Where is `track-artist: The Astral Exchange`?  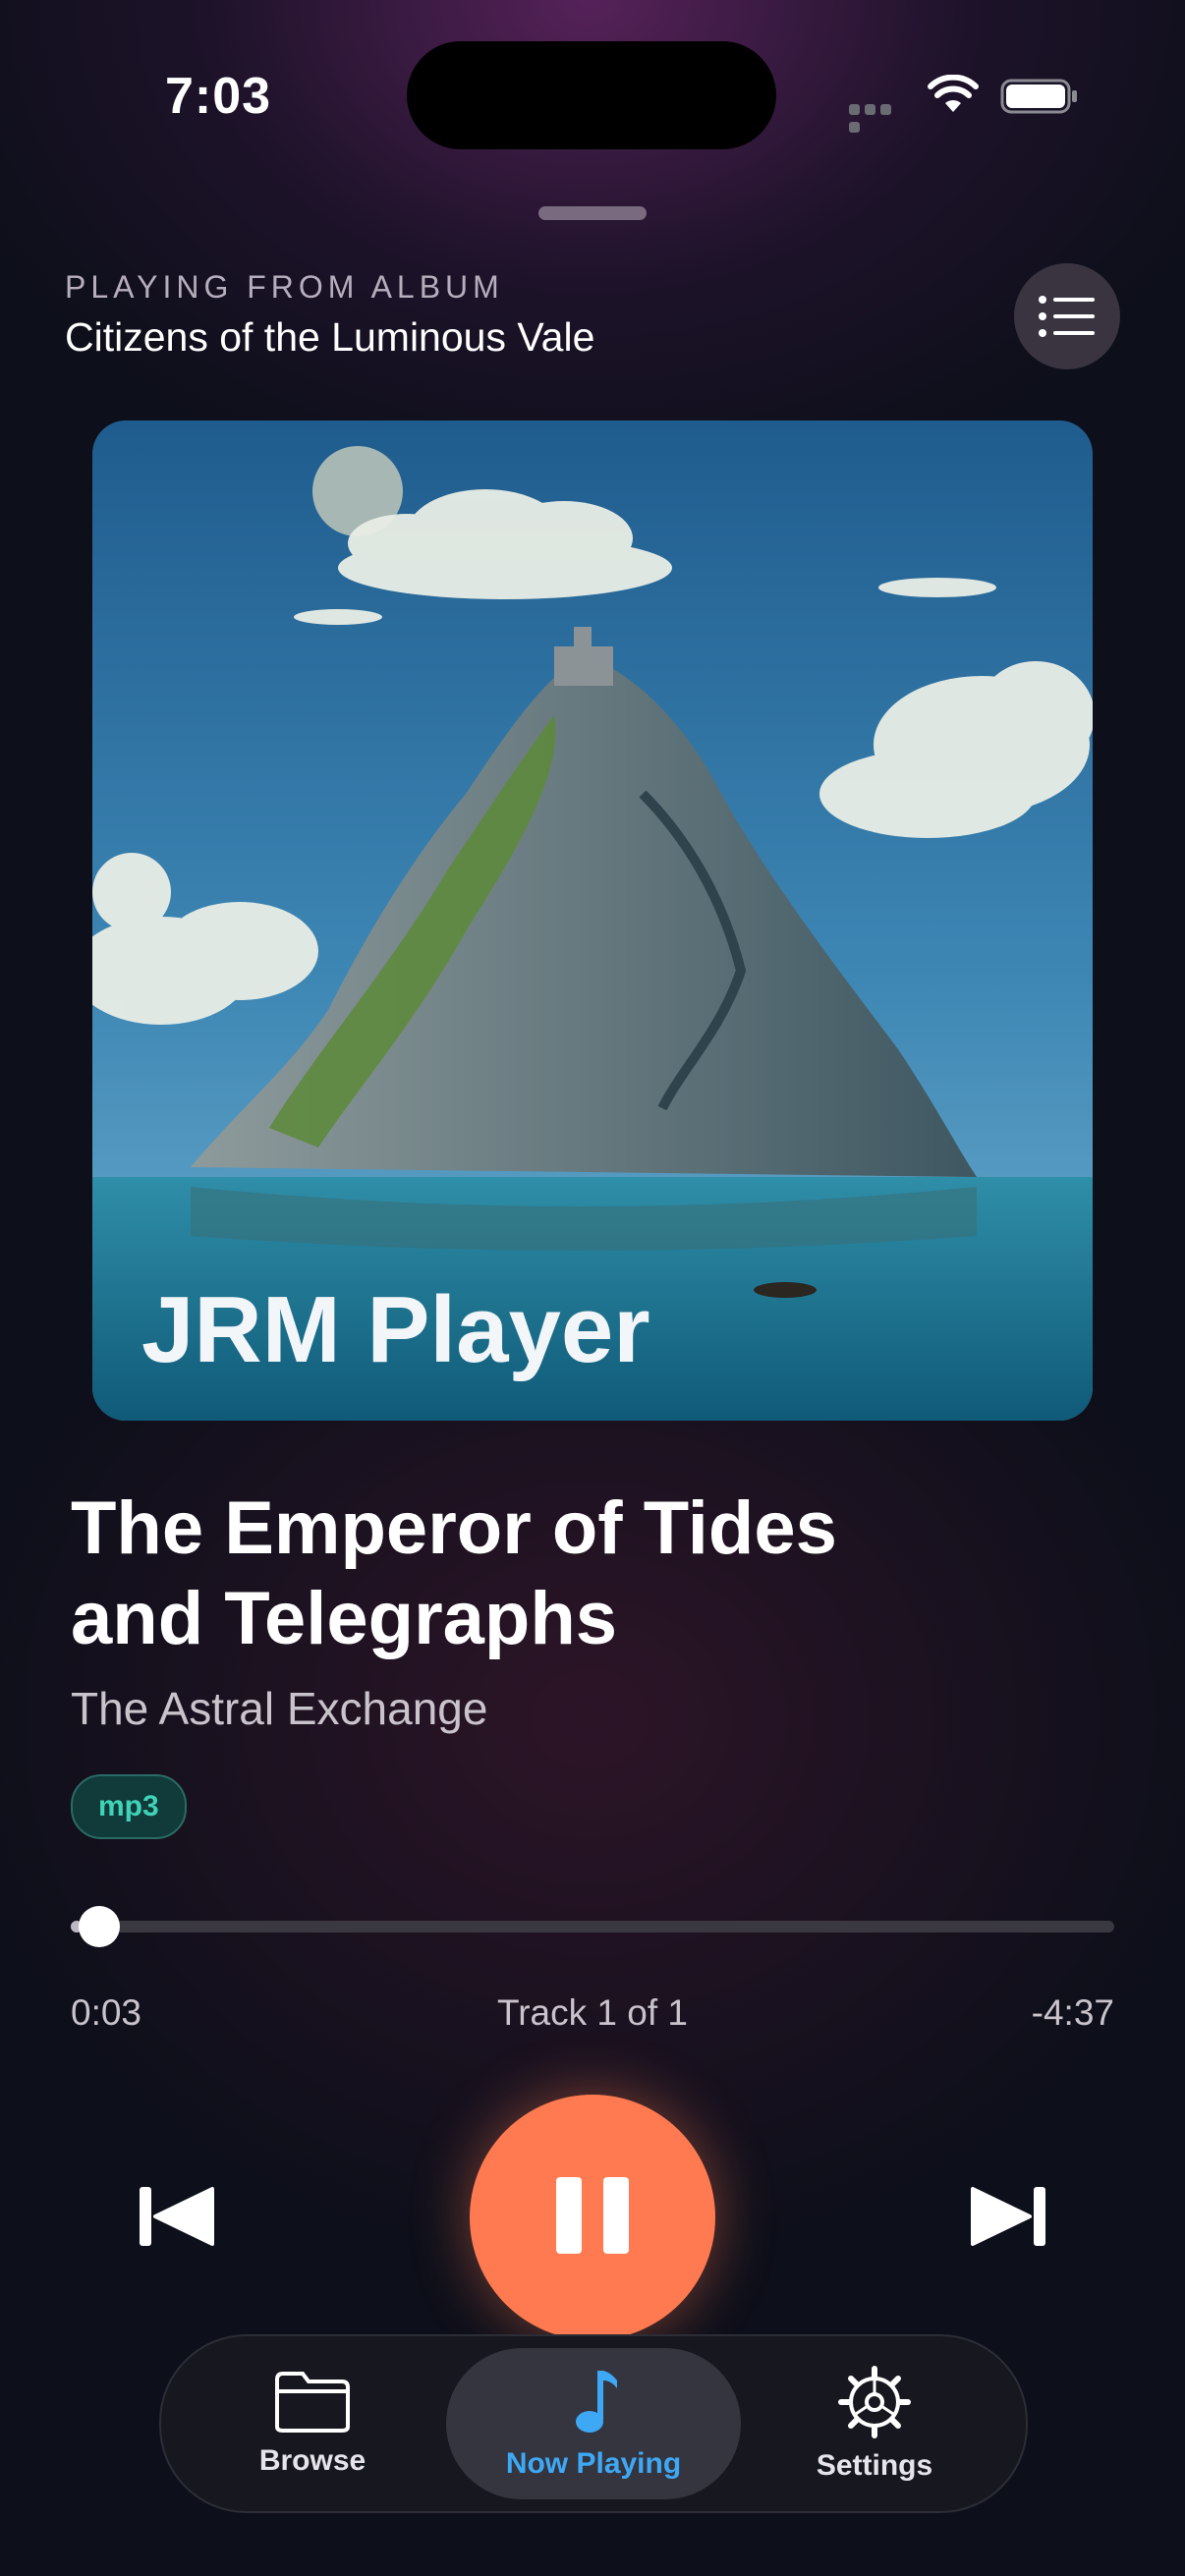 track-artist: The Astral Exchange is located at coordinates (279, 1708).